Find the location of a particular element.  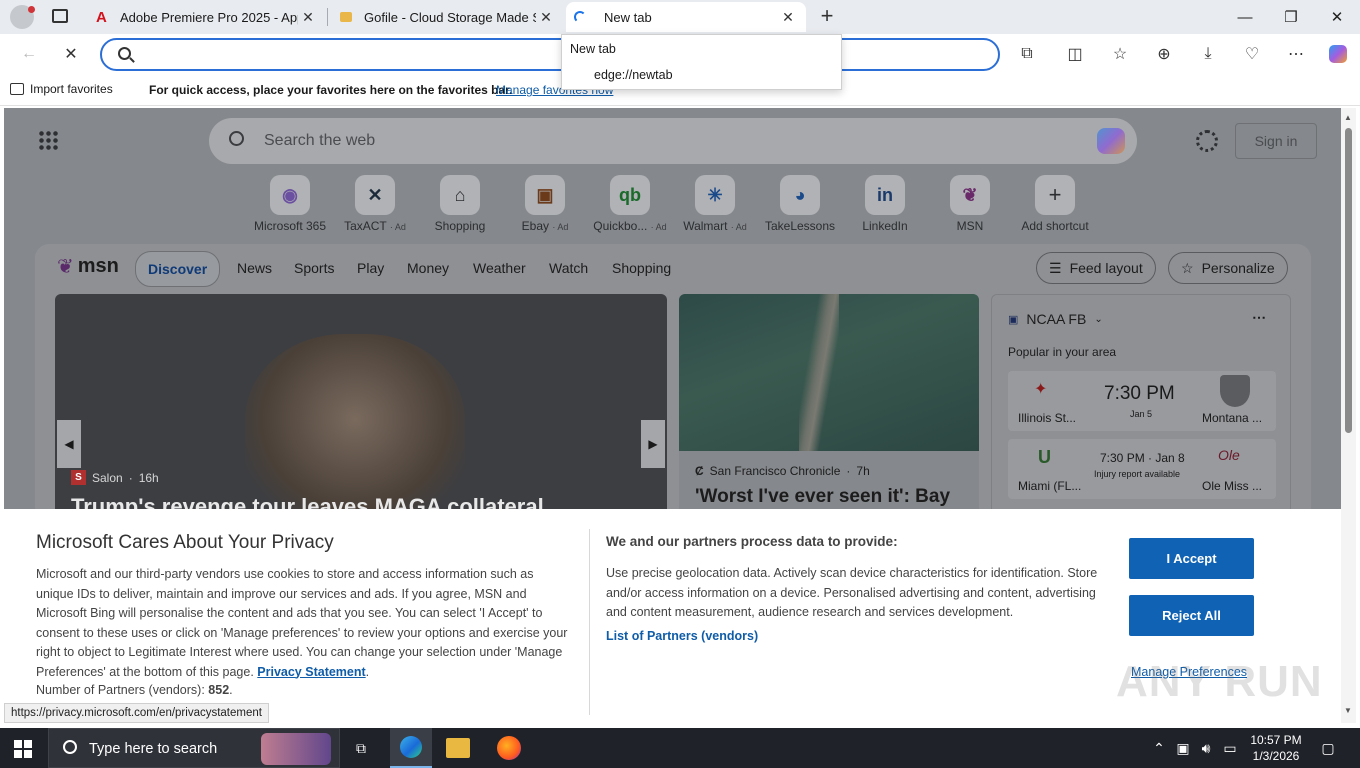

scroll-down-arrow-icon: ▼ is located at coordinates (1348, 710).